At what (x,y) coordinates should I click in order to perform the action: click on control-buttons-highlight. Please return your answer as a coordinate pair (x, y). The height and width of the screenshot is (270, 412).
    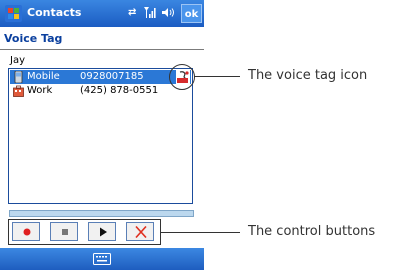
    Looking at the image, I should click on (84, 232).